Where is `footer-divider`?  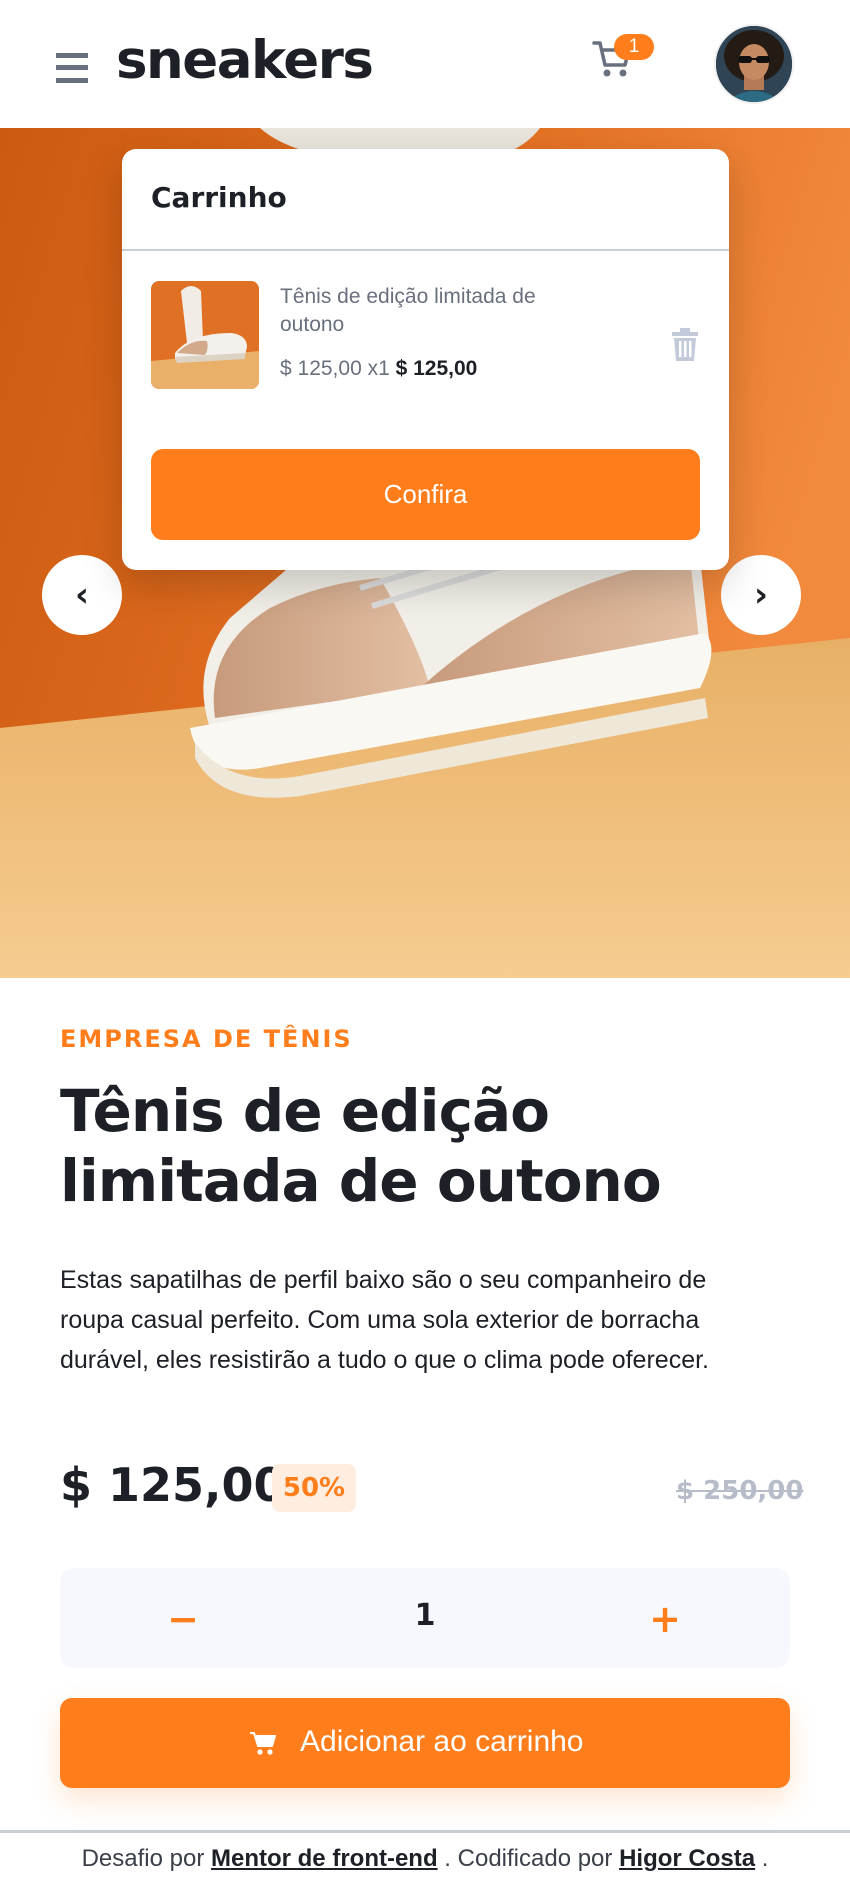 footer-divider is located at coordinates (425, 1831).